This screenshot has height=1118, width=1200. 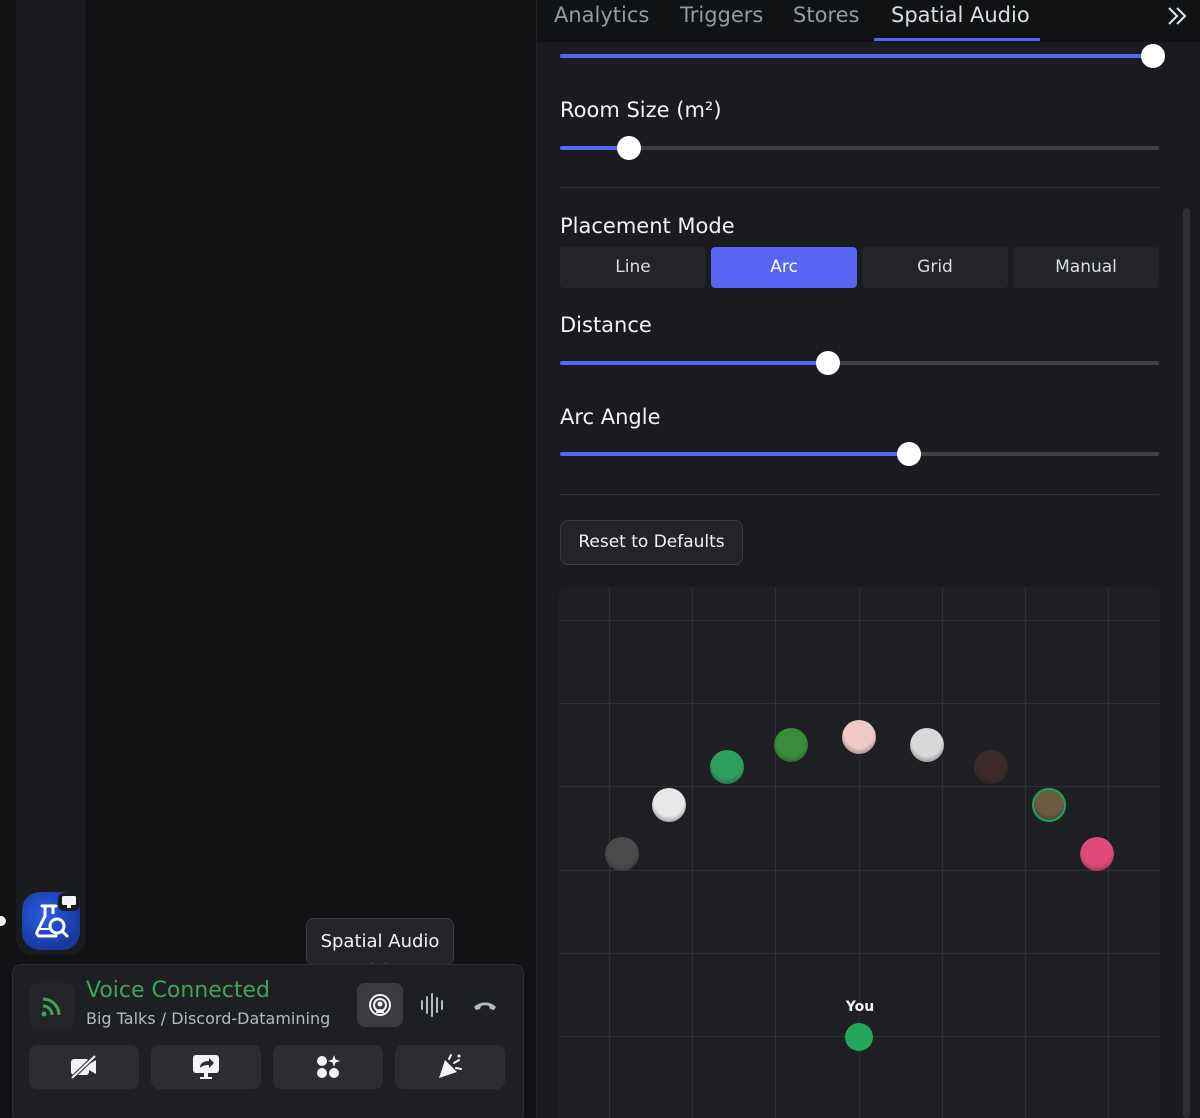 I want to click on pink-hex-avatar, so click(x=1097, y=854).